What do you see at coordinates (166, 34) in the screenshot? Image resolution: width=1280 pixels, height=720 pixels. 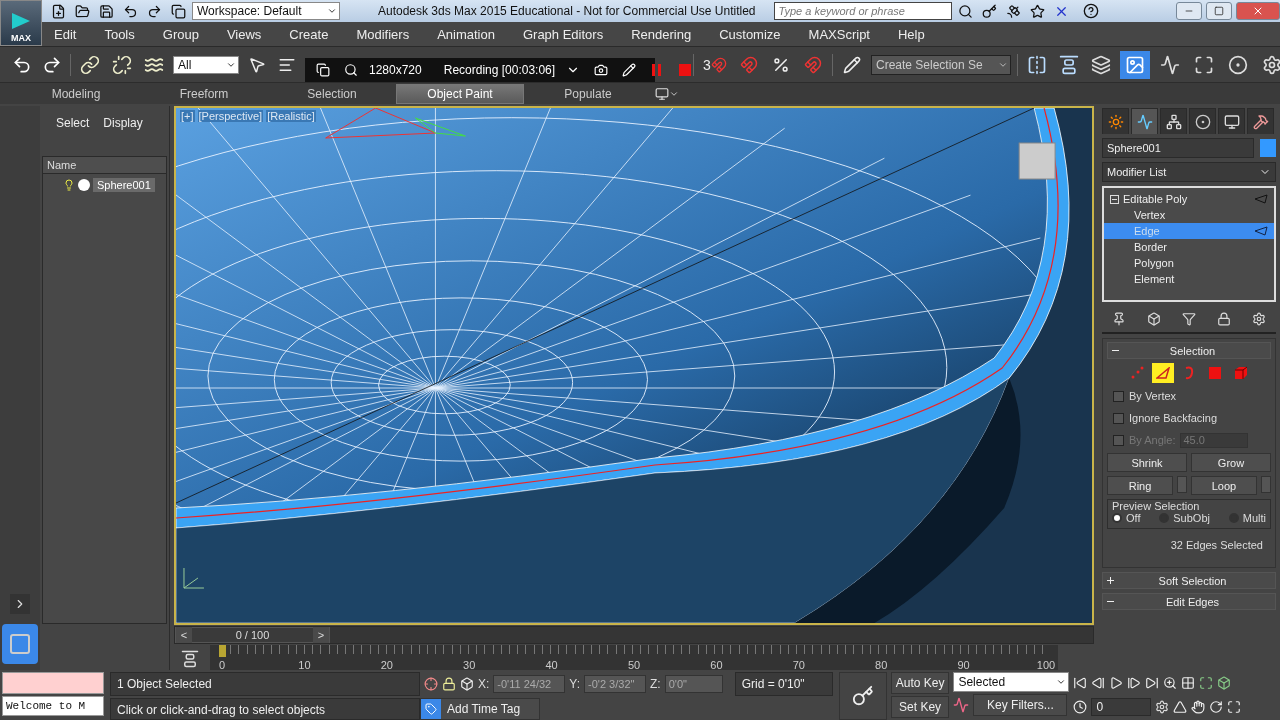 I see `menu-item: Group` at bounding box center [166, 34].